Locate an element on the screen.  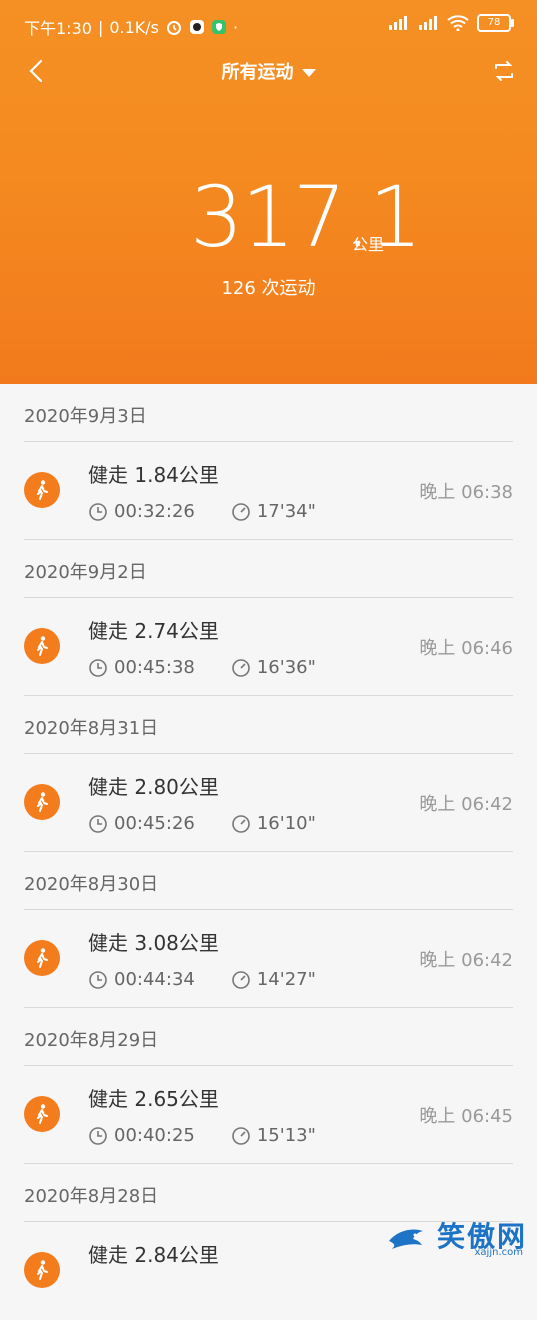
shark-logo-icon is located at coordinates (406, 1239).